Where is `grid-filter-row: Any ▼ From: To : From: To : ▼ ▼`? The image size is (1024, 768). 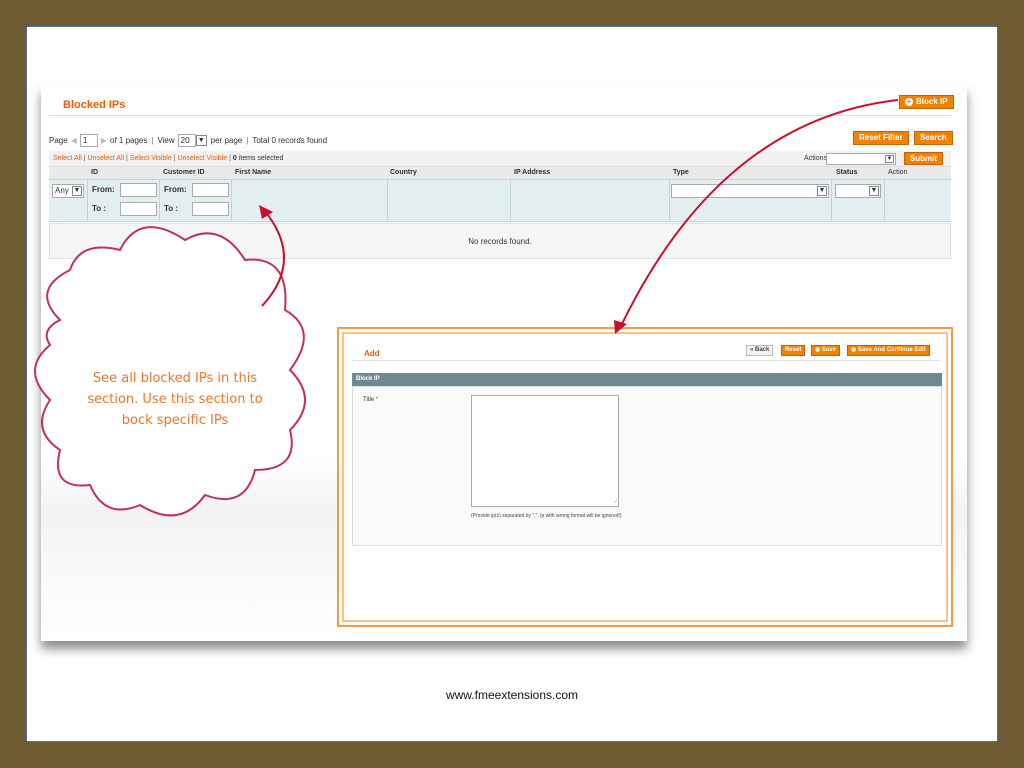 grid-filter-row: Any ▼ From: To : From: To : ▼ ▼ is located at coordinates (500, 201).